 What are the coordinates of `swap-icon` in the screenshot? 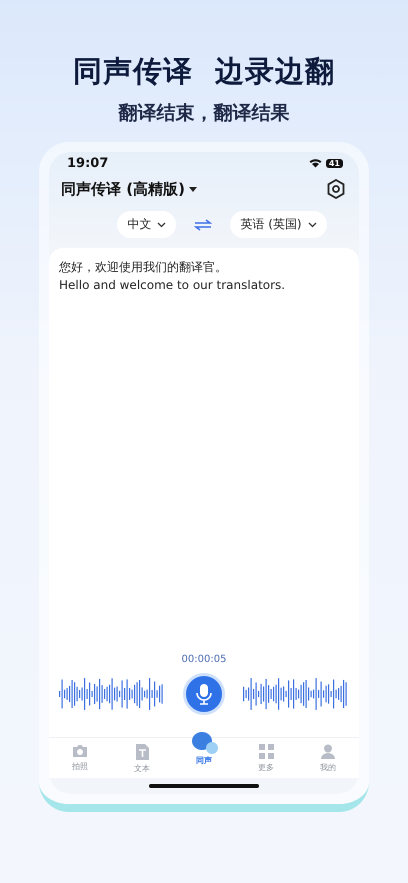 It's located at (203, 224).